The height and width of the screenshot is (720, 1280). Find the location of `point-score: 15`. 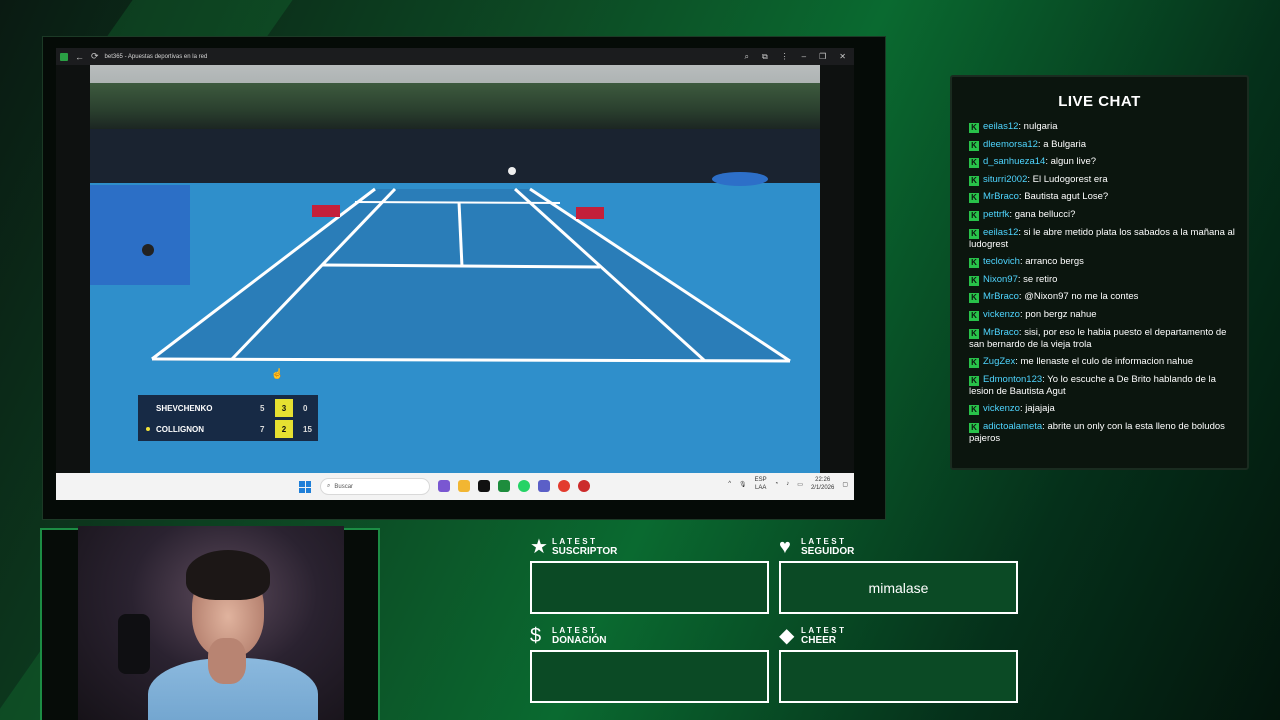

point-score: 15 is located at coordinates (307, 429).